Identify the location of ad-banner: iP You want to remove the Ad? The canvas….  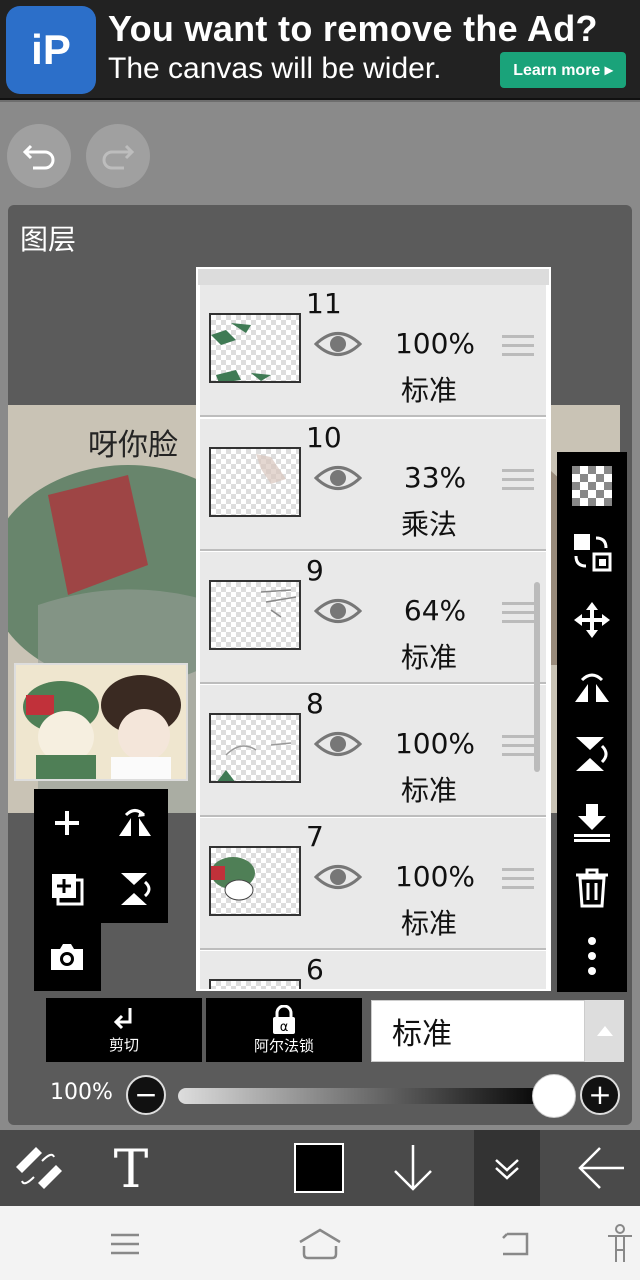
(320, 50).